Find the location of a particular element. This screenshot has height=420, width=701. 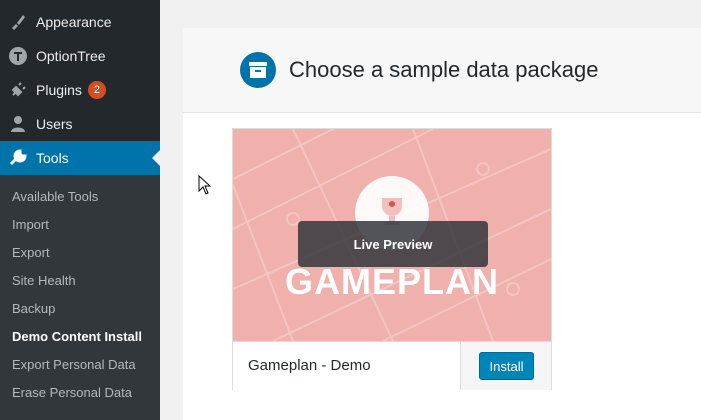

submenu-item-erase-personal-data: Erase Personal Data is located at coordinates (72, 392).